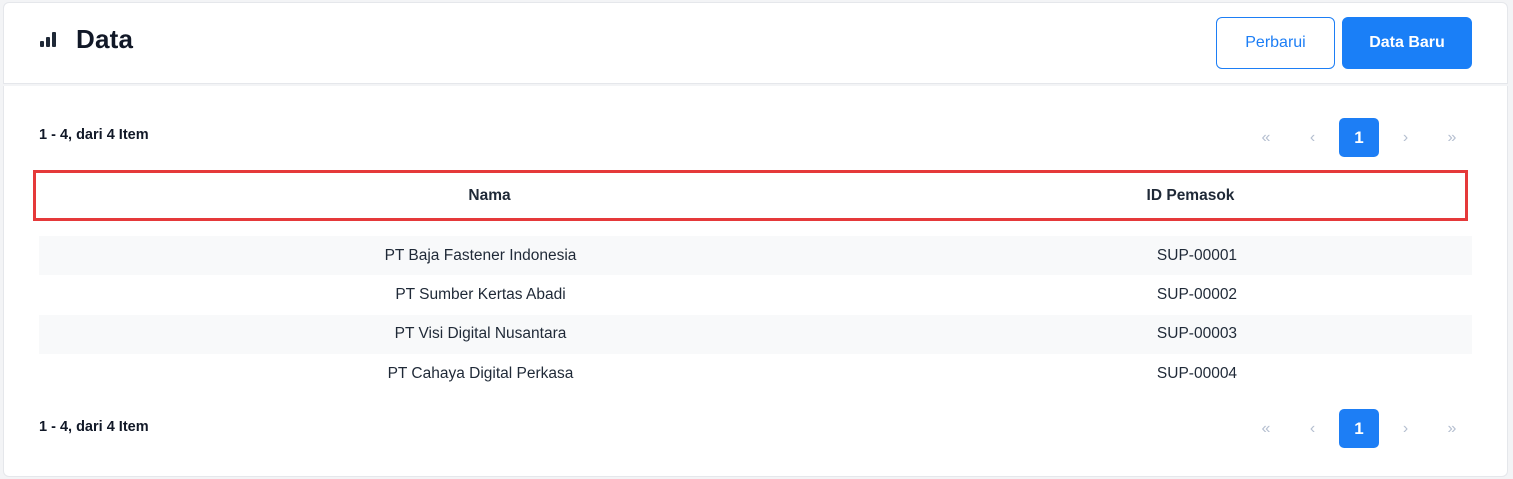 Image resolution: width=1513 pixels, height=479 pixels. What do you see at coordinates (480, 294) in the screenshot?
I see `cell-nama: PT Sumber Kertas Abadi` at bounding box center [480, 294].